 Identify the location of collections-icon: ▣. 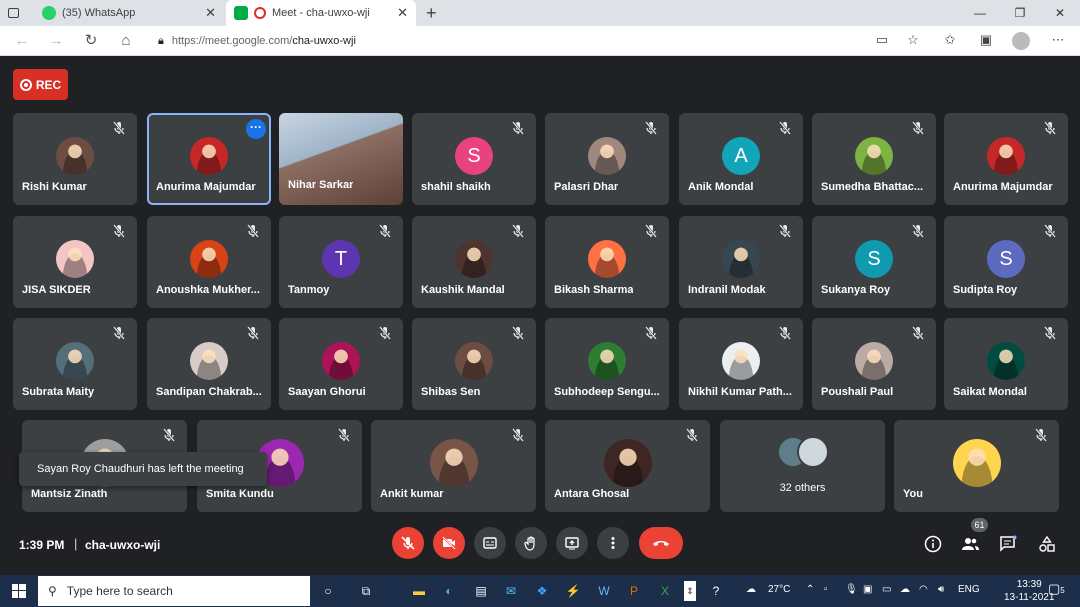
(986, 40).